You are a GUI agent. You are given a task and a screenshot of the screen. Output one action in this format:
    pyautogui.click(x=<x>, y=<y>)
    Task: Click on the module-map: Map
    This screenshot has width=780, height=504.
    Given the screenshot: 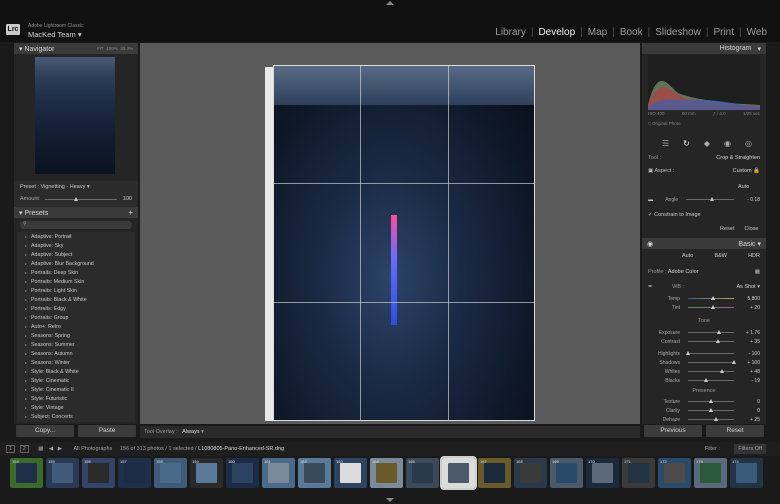 What is the action you would take?
    pyautogui.click(x=597, y=32)
    